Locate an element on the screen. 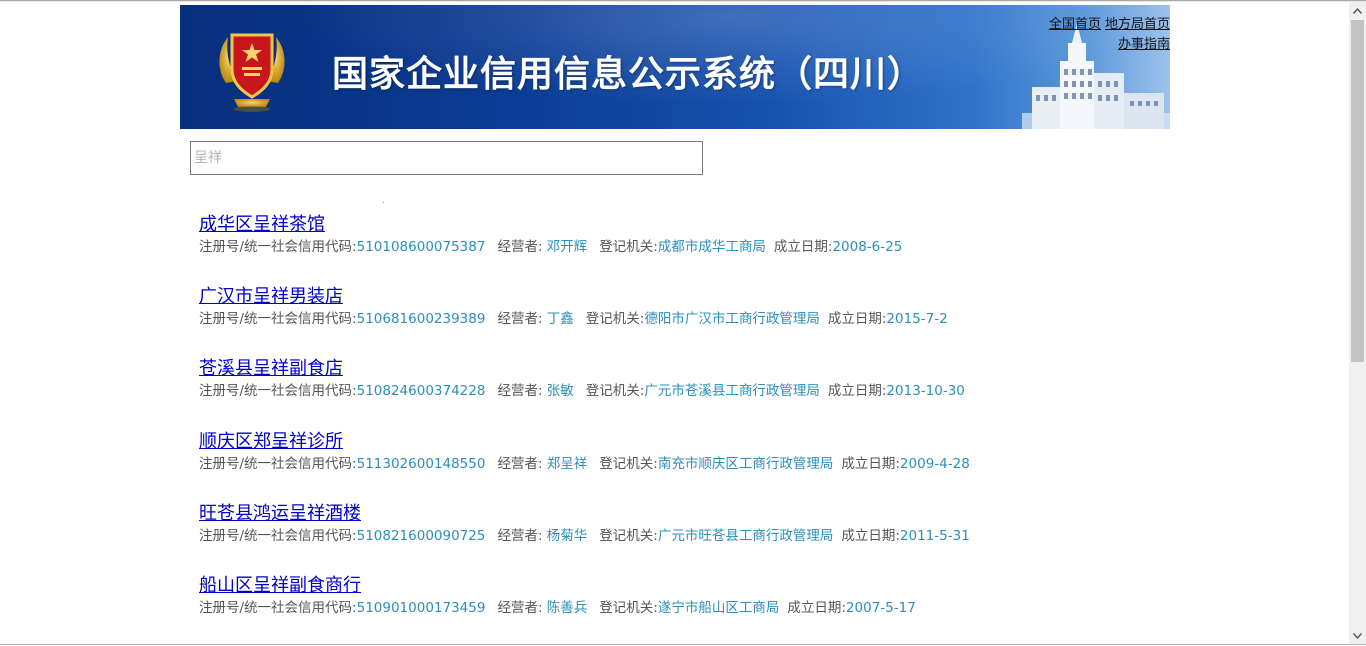 This screenshot has width=1366, height=646. scrollbar-thumb is located at coordinates (1357, 191).